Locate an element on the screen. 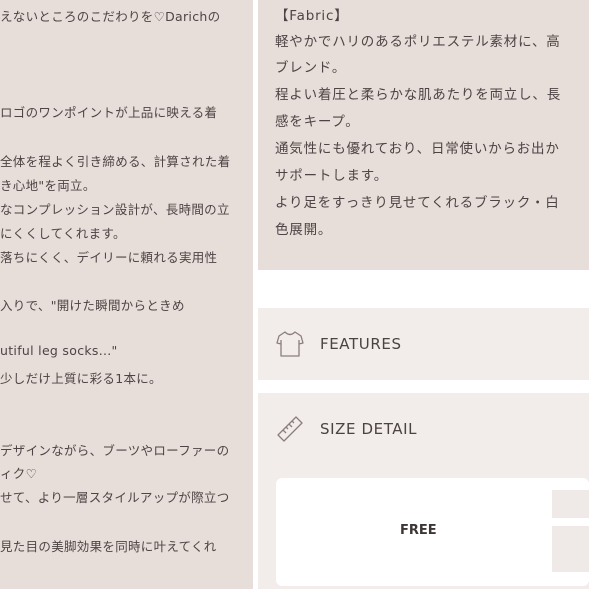  features-label: FEATURES is located at coordinates (361, 344).